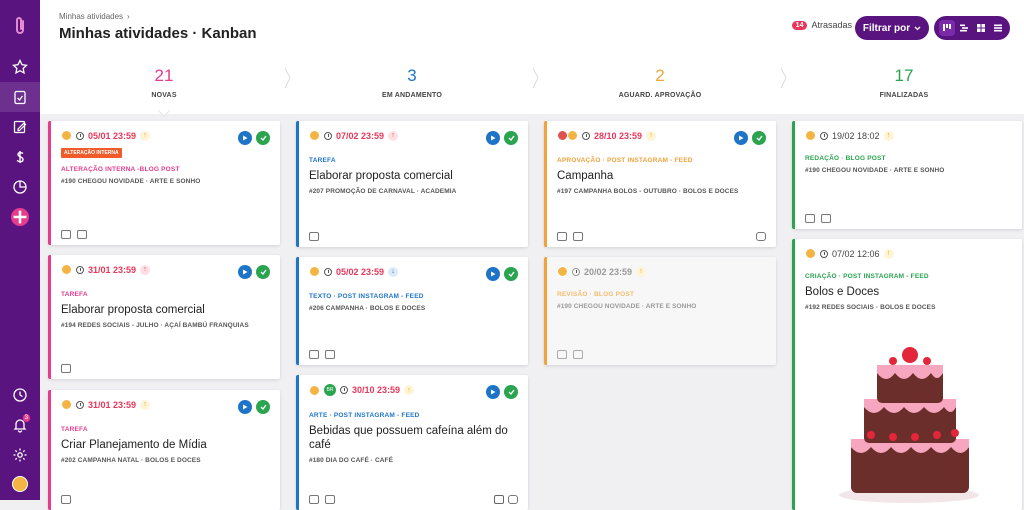 The width and height of the screenshot is (1024, 510). What do you see at coordinates (20, 395) in the screenshot?
I see `sidebar-history` at bounding box center [20, 395].